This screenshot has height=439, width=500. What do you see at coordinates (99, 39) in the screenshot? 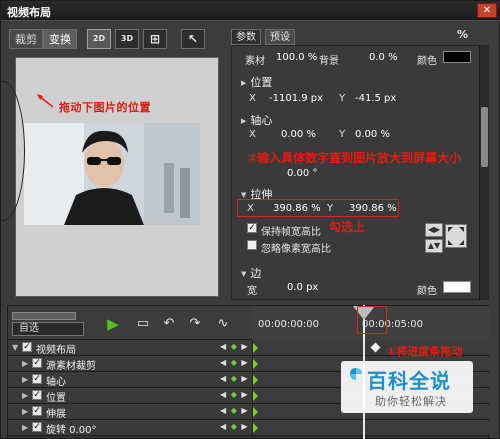
I see `mode-2d-button: 2D` at bounding box center [99, 39].